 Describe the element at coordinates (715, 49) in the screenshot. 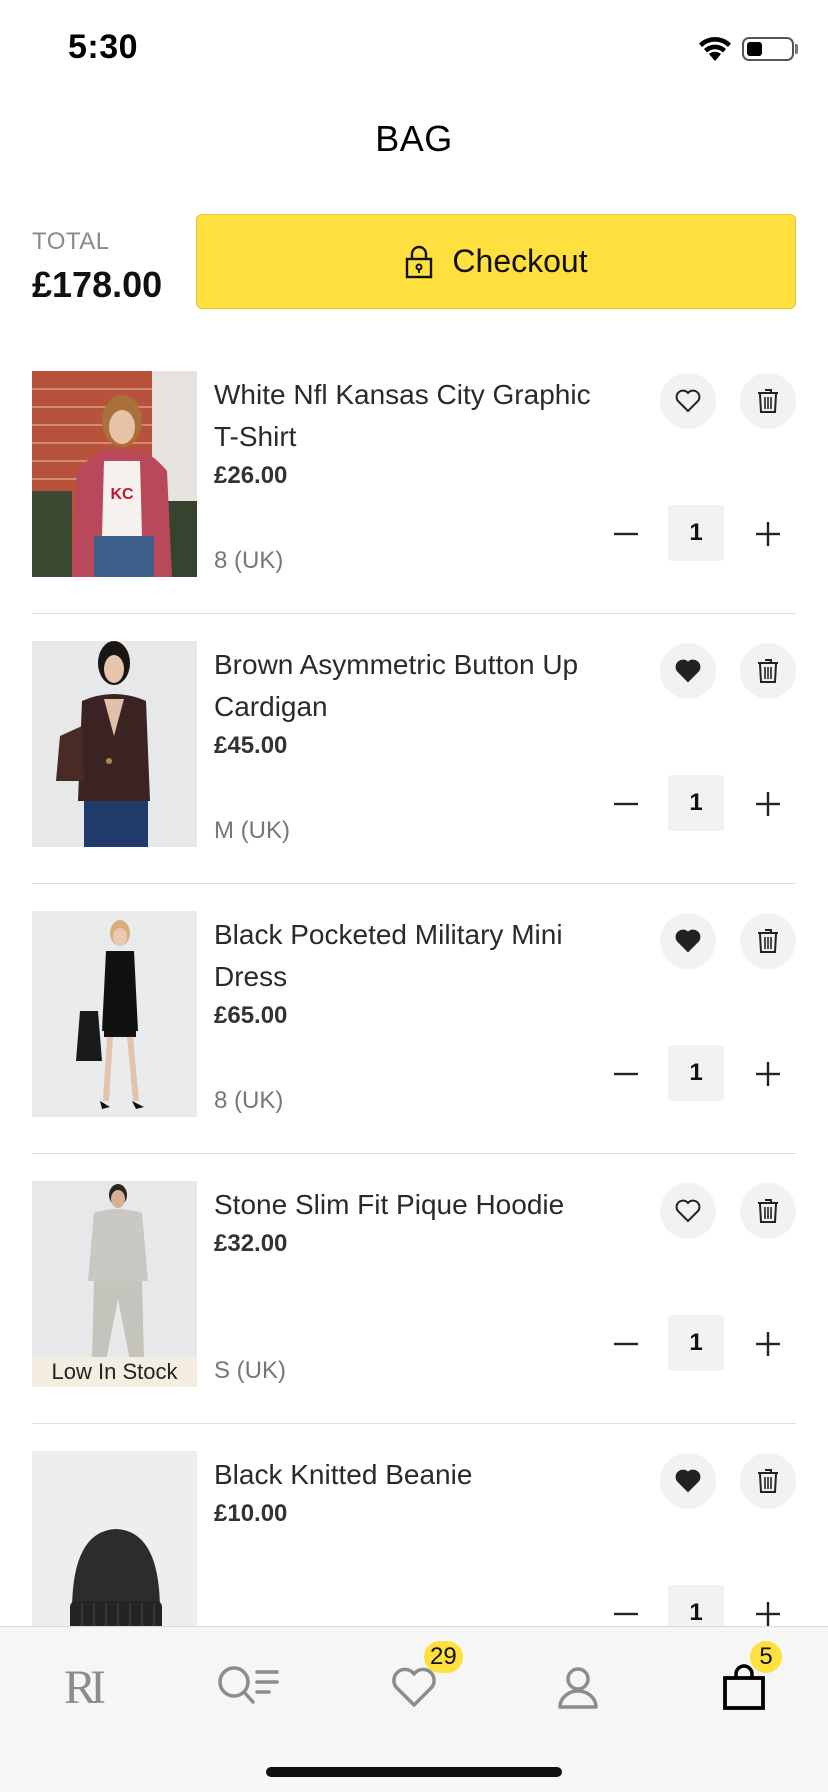

I see `wifi-icon` at that location.